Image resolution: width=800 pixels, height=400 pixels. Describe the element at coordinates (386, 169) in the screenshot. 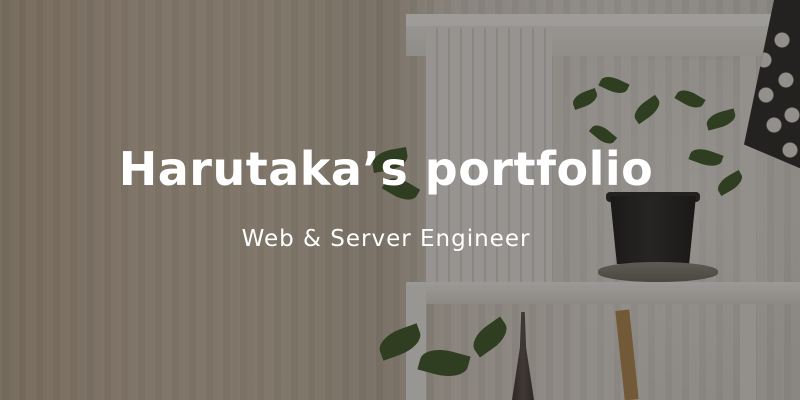

I see `page-title: Harutaka’s portfolio` at that location.